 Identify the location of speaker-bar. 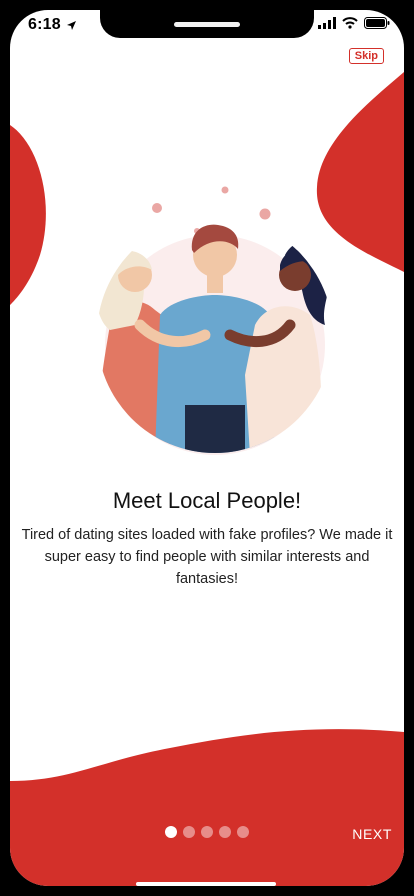
(207, 24).